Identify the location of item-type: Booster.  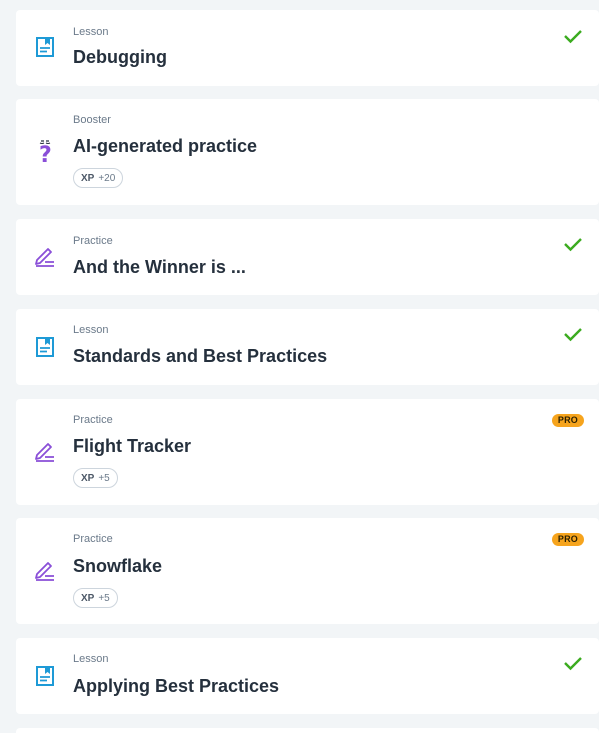
(92, 120).